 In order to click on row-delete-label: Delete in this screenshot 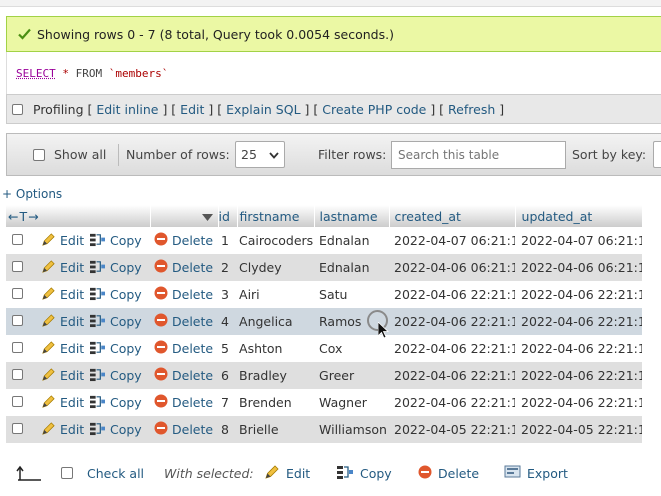, I will do `click(193, 375)`.